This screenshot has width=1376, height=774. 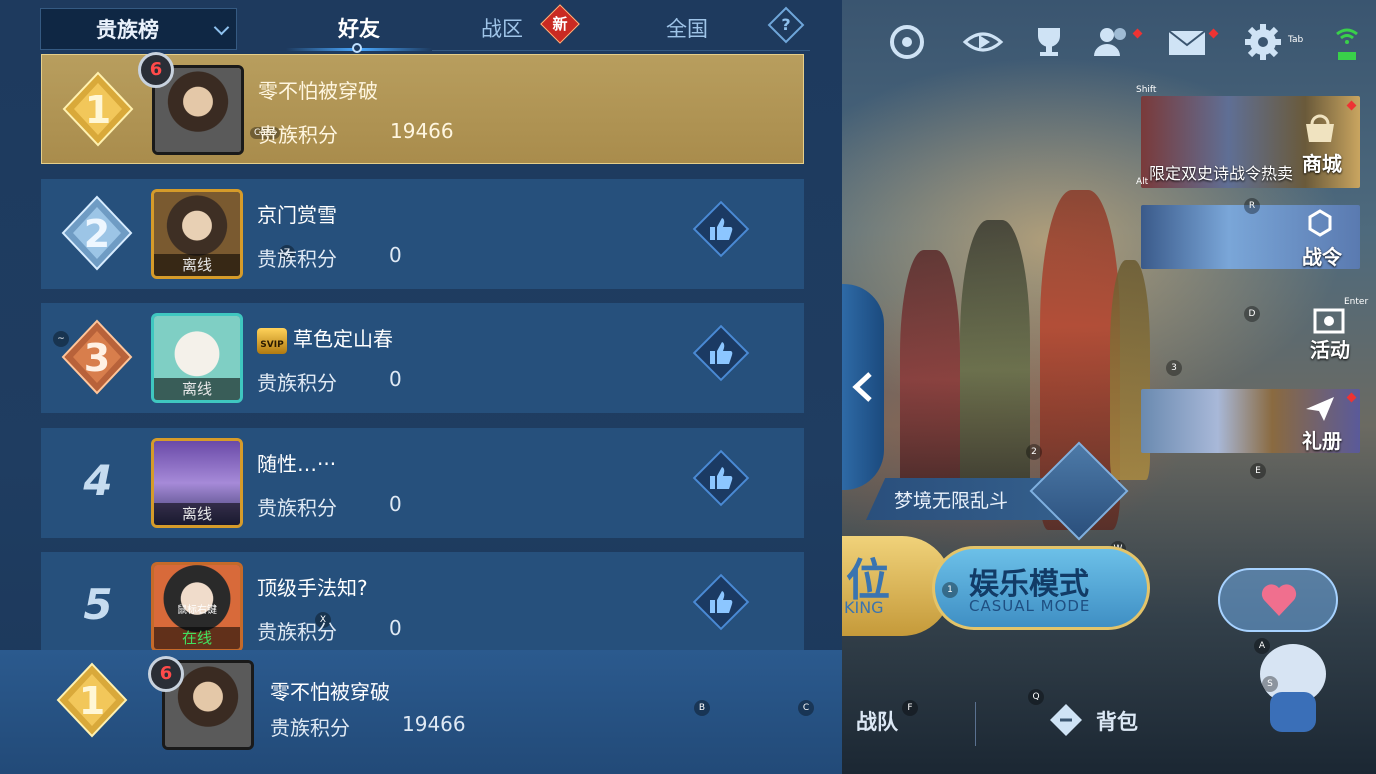 What do you see at coordinates (1252, 206) in the screenshot?
I see `key-hint-r: R` at bounding box center [1252, 206].